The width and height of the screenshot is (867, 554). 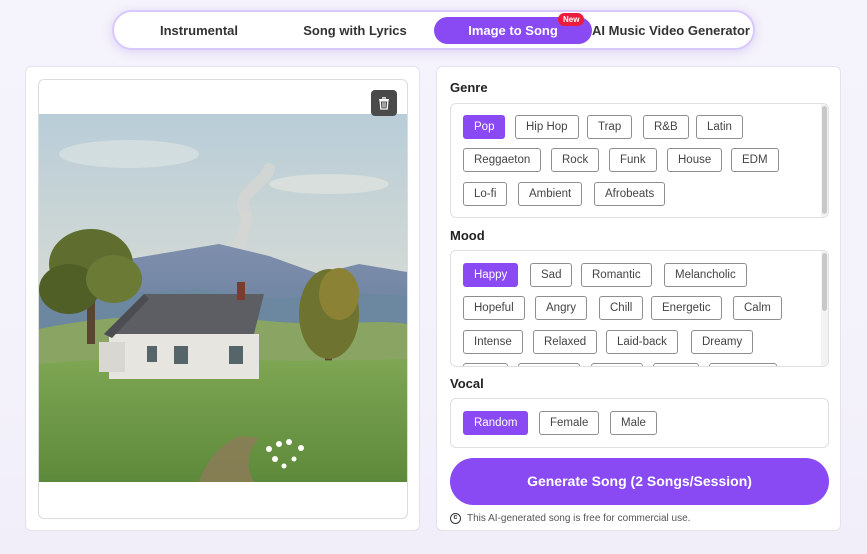 I want to click on genre-chip-rock: Rock, so click(x=575, y=160).